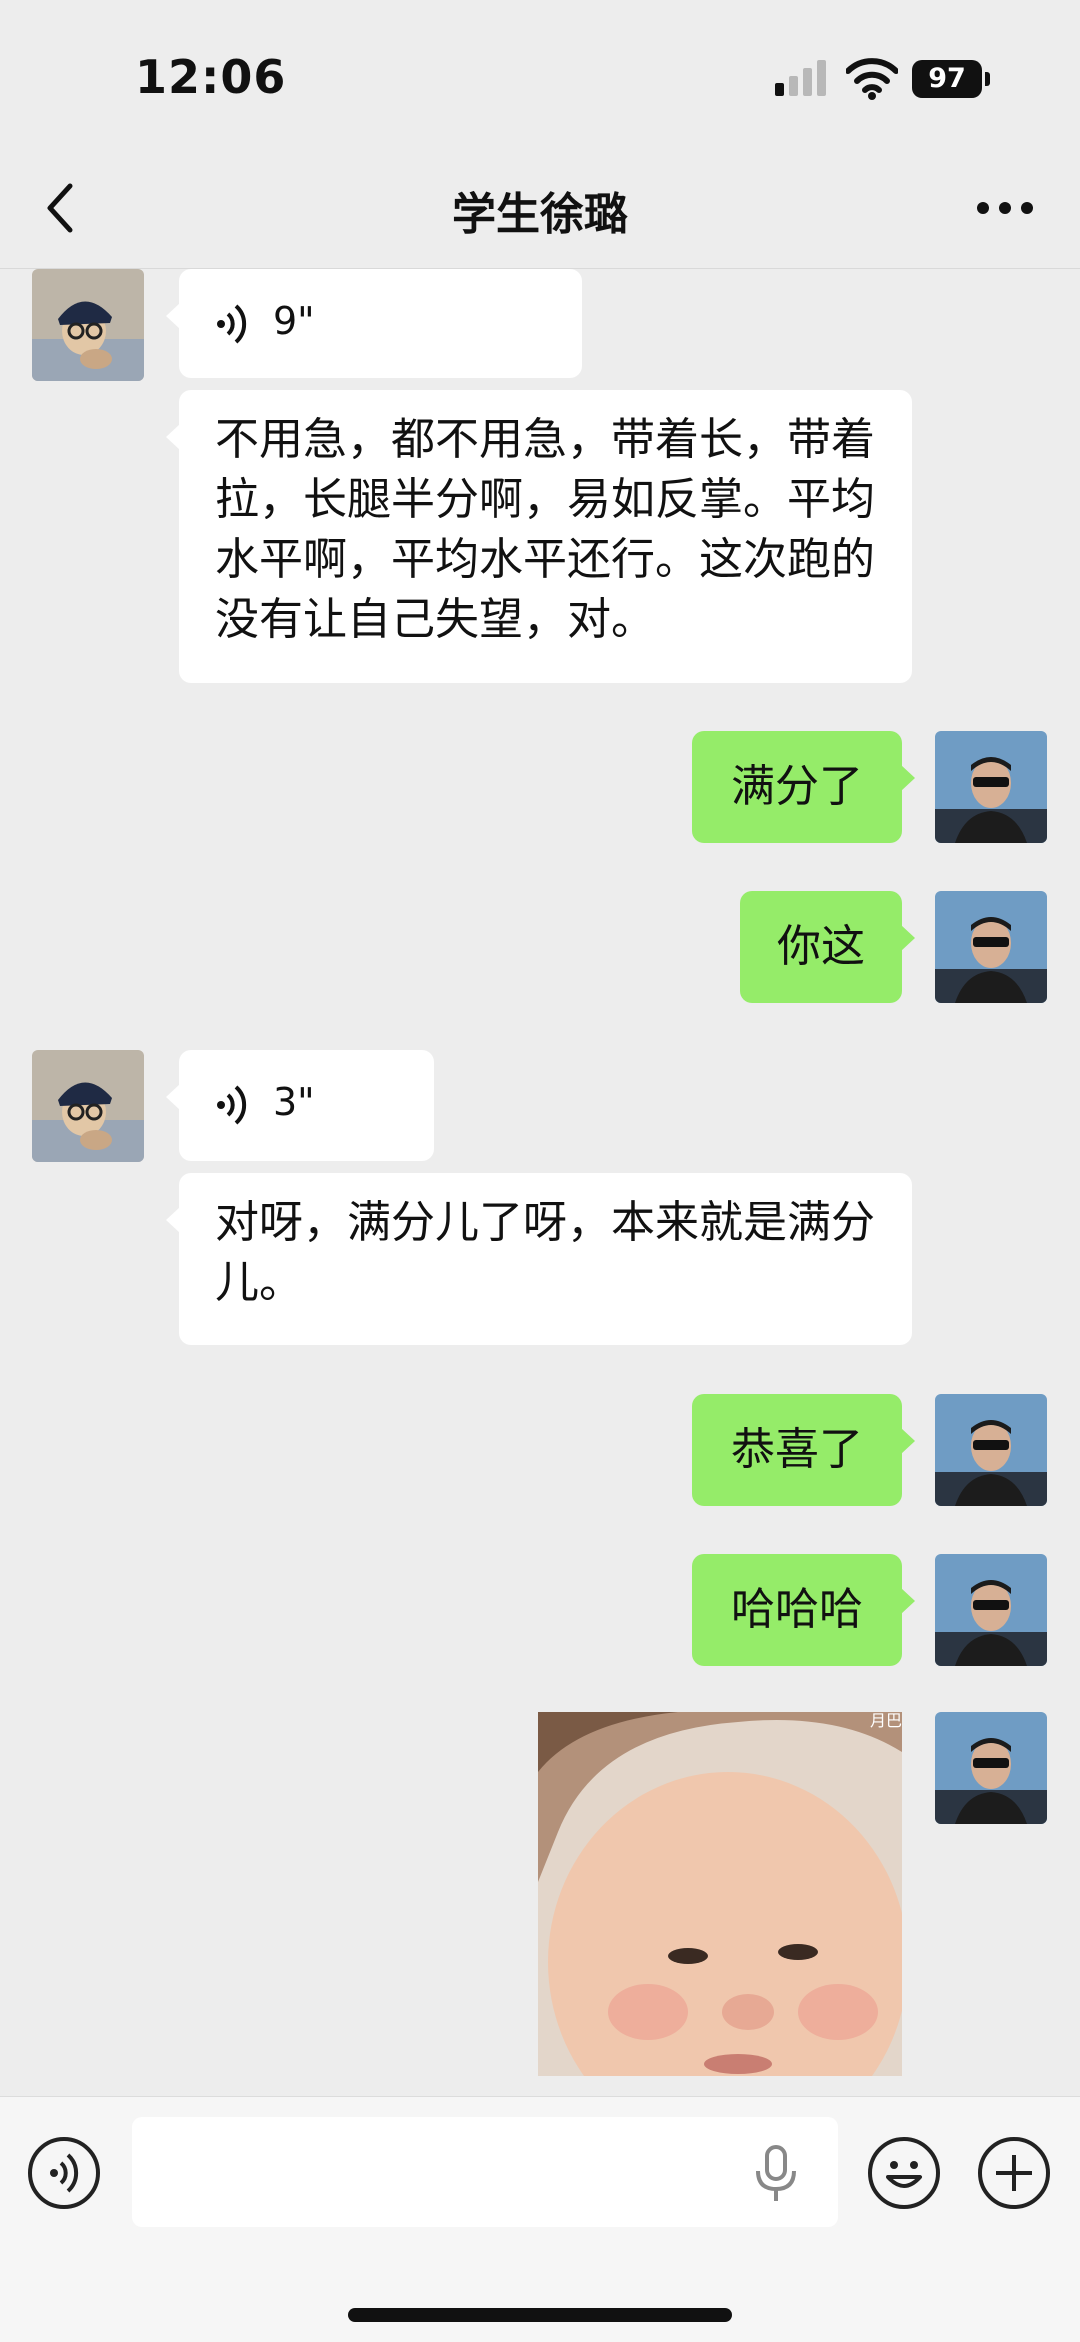 This screenshot has width=1080, height=2342. I want to click on wifi-icon, so click(872, 79).